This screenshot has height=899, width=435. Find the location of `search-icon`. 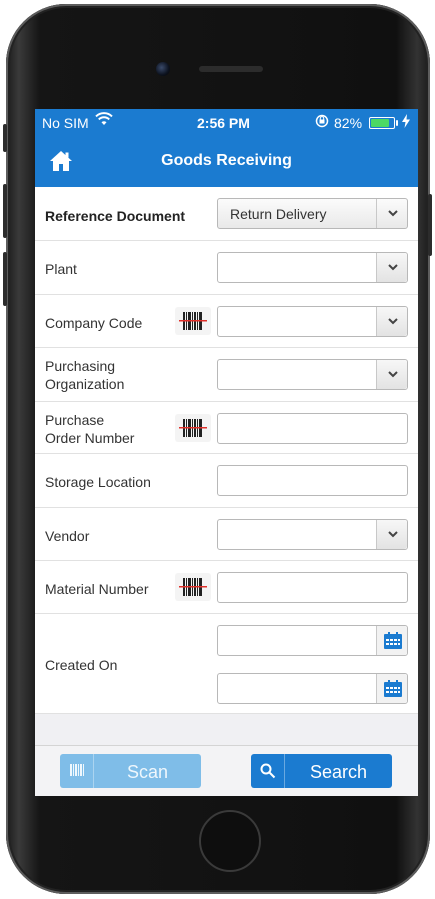

search-icon is located at coordinates (268, 771).